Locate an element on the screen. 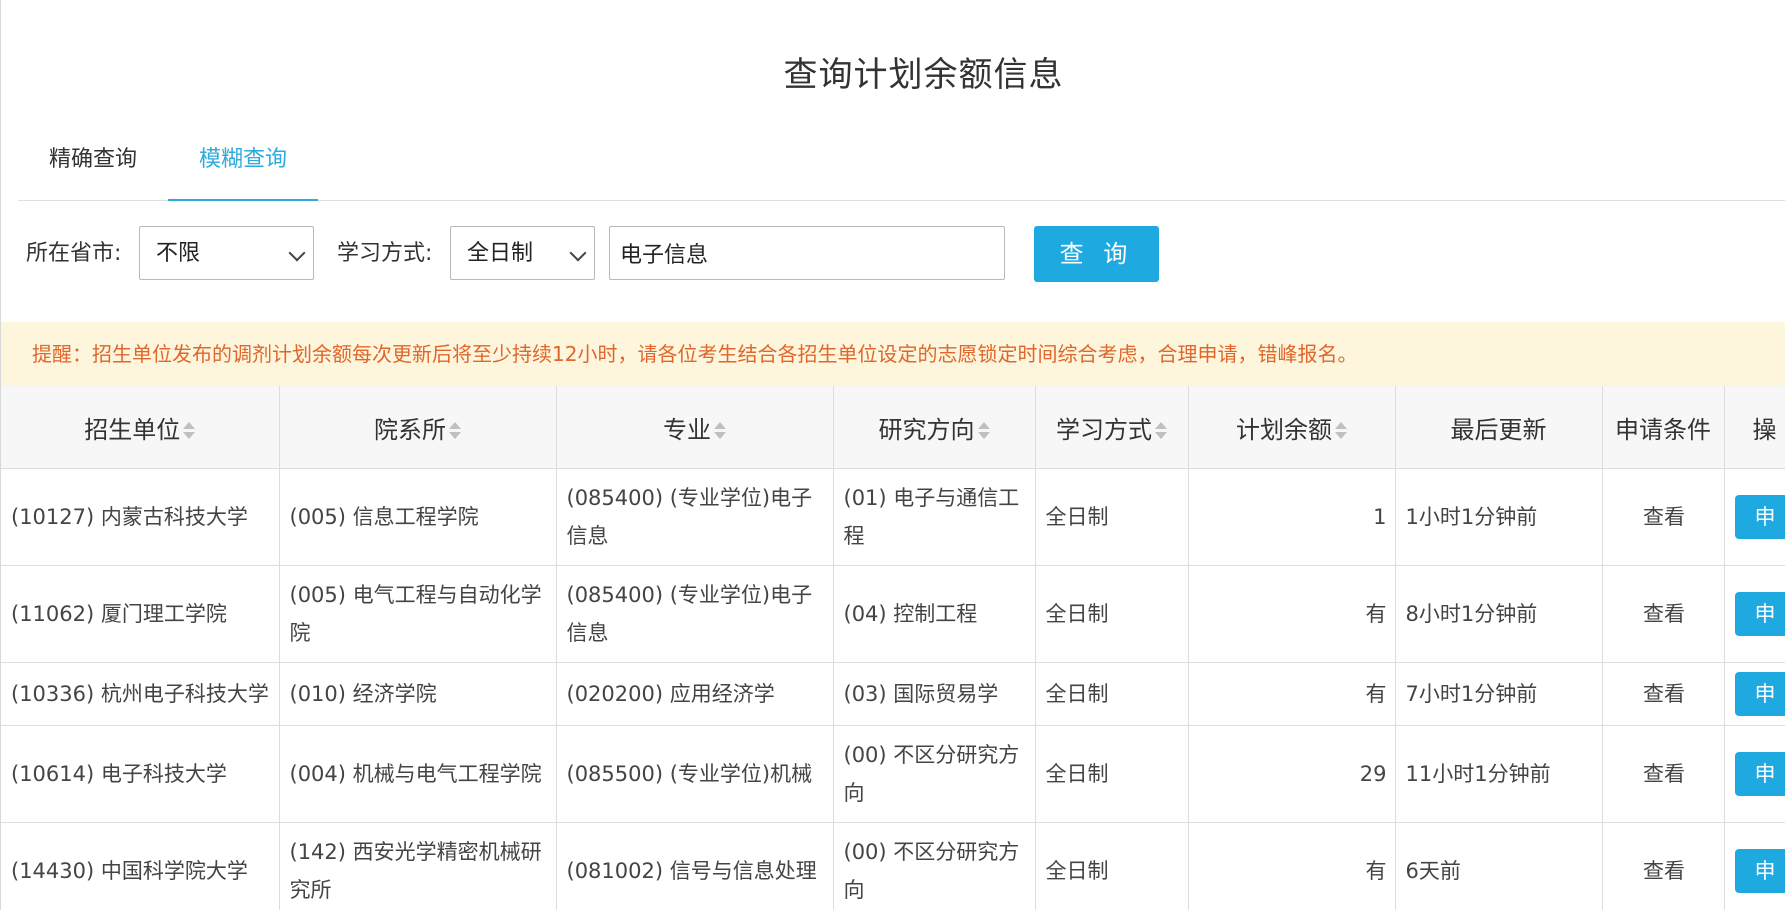  direction-cell: (04) 控制工程 is located at coordinates (934, 614).